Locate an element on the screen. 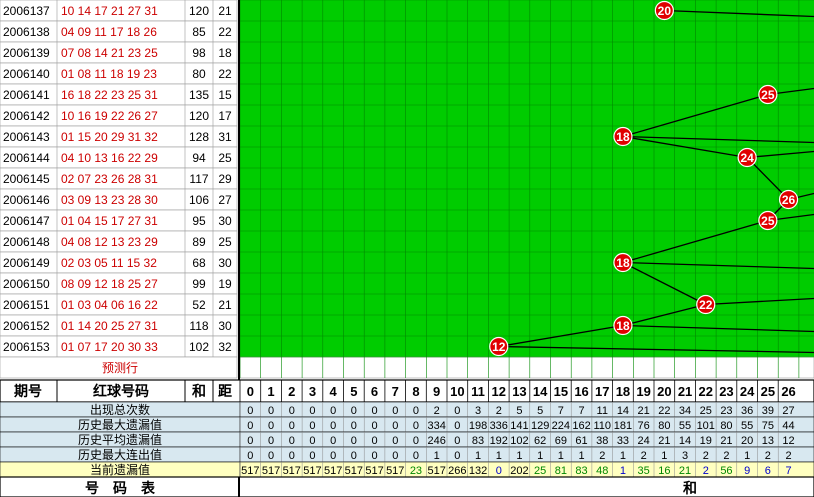 The width and height of the screenshot is (814, 497). stat-value: 181 is located at coordinates (623, 426).